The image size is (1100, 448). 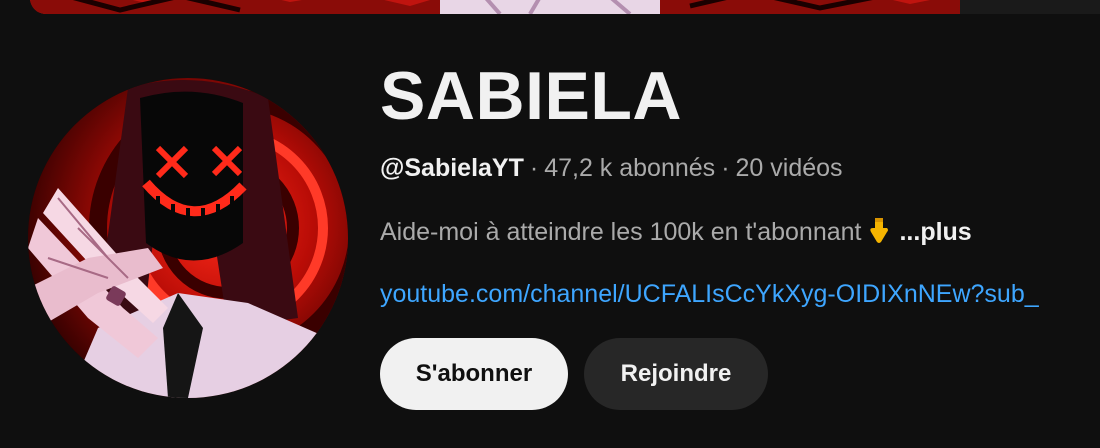 I want to click on channel-banner, so click(x=565, y=7).